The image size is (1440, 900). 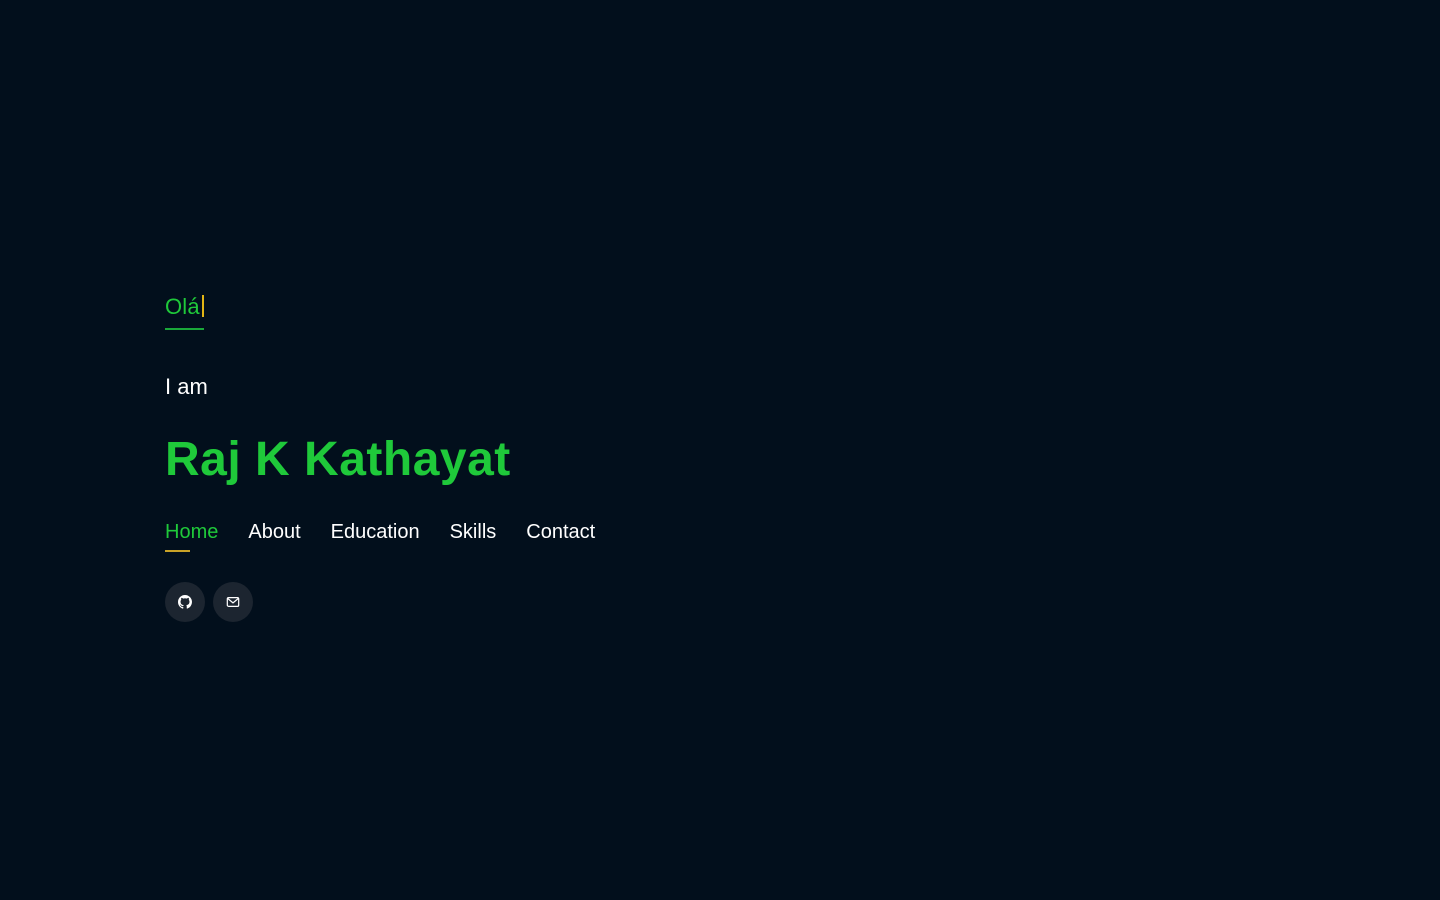 I want to click on mail-icon, so click(x=233, y=602).